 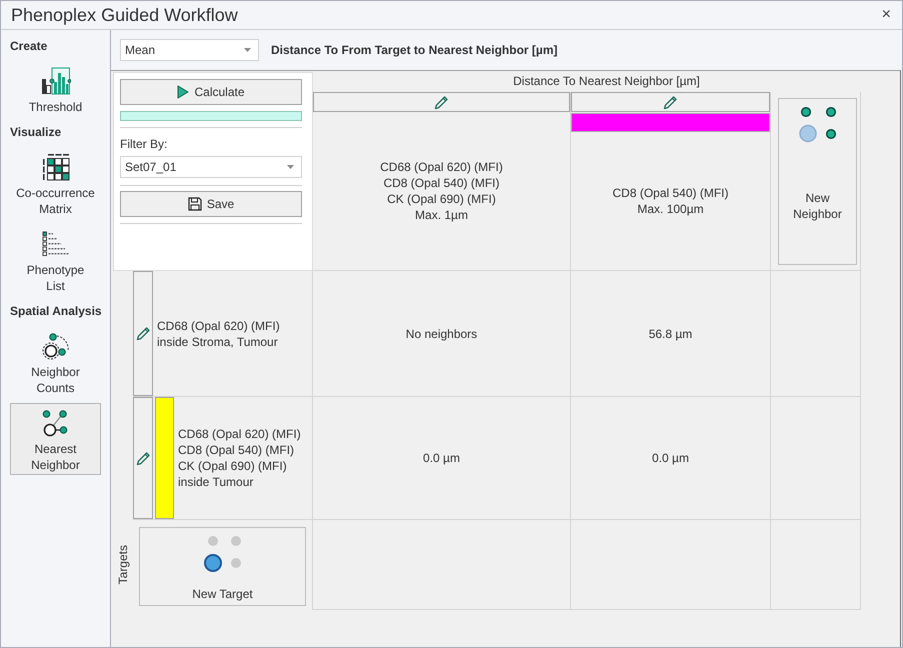 What do you see at coordinates (55, 362) in the screenshot?
I see `sidebar-item: Neighbor Counts` at bounding box center [55, 362].